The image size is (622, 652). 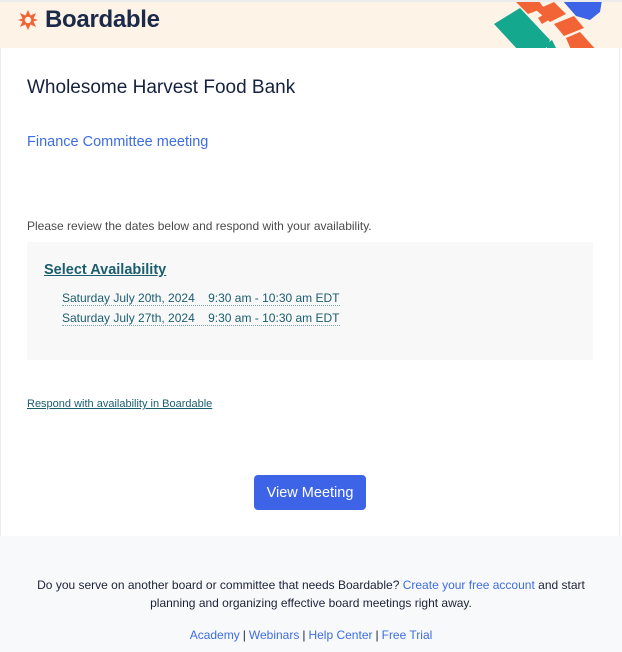 What do you see at coordinates (128, 298) in the screenshot?
I see `date-option-date: Saturday July 20th, 2024` at bounding box center [128, 298].